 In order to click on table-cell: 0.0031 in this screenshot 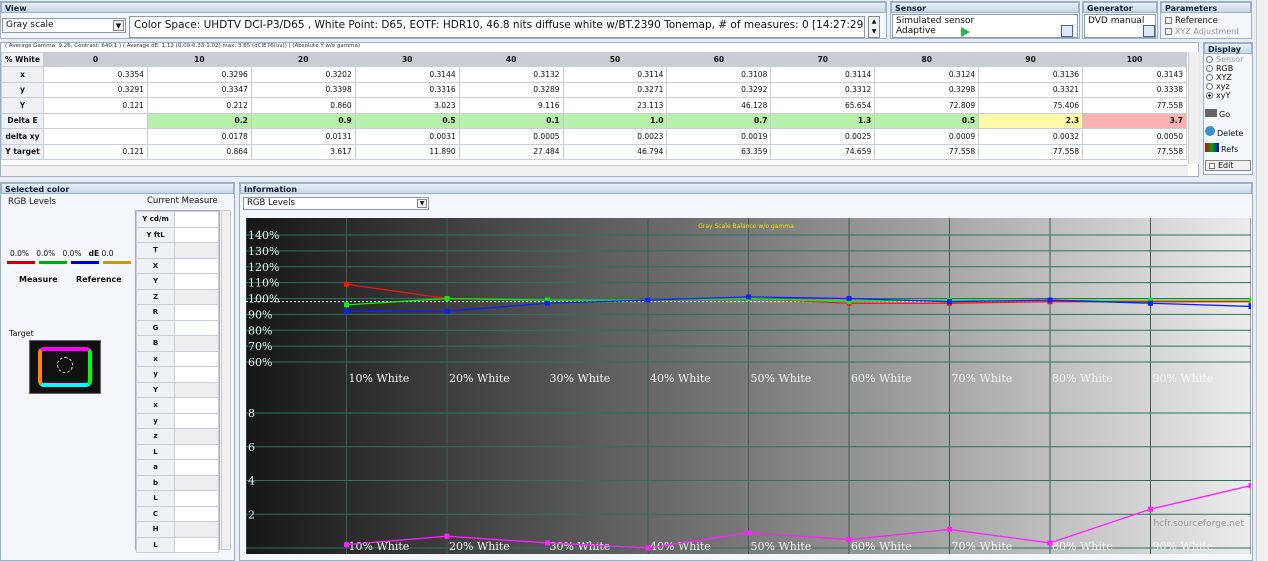, I will do `click(407, 136)`.